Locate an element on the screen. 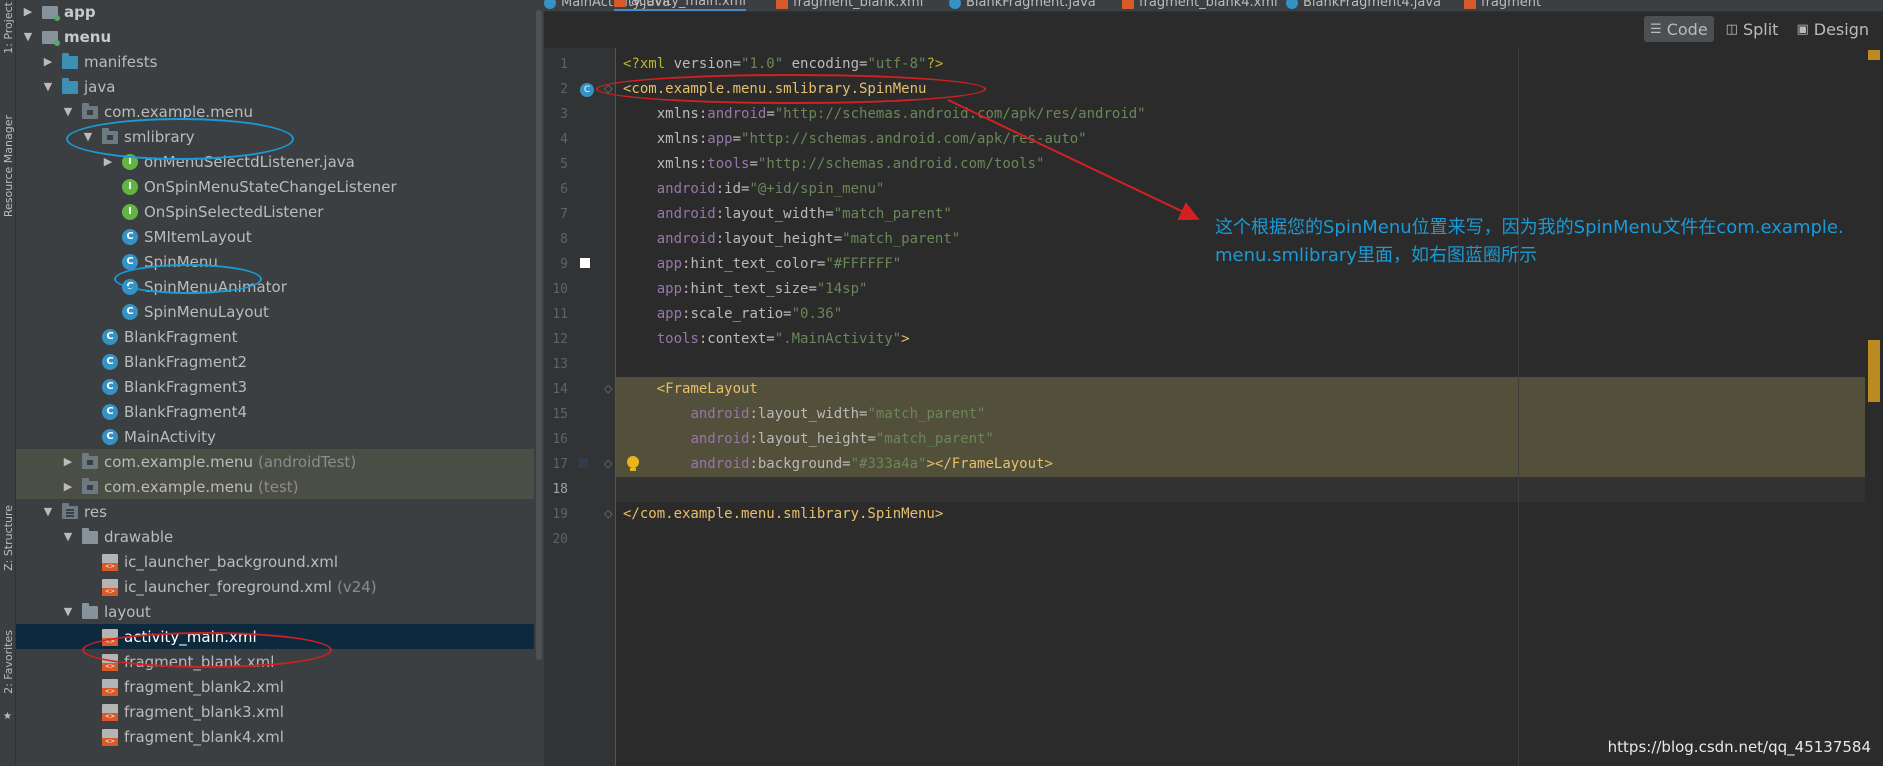  line-number: 17 is located at coordinates (560, 464).